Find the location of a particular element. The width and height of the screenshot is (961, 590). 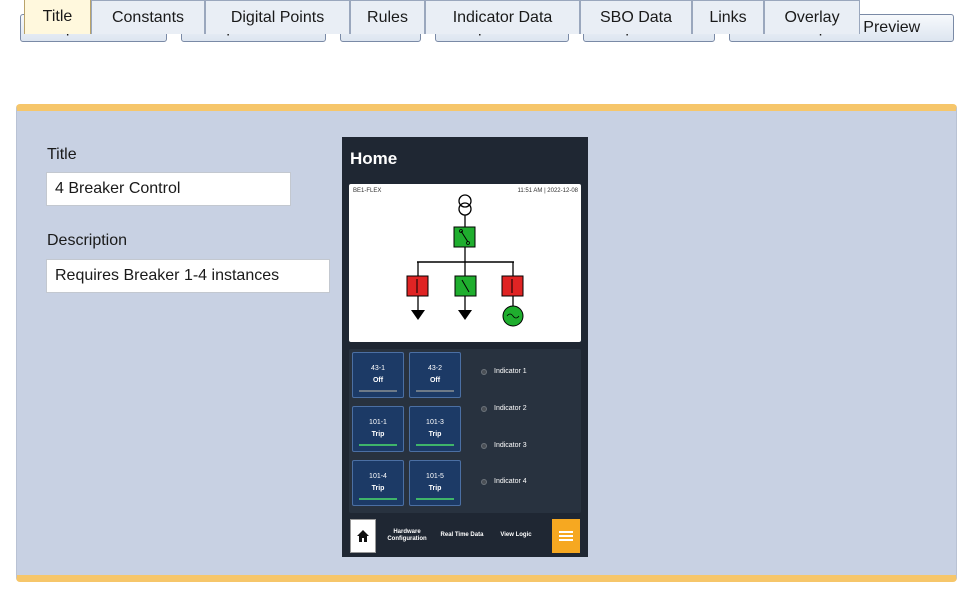

load-arrow-1-icon is located at coordinates (418, 315).